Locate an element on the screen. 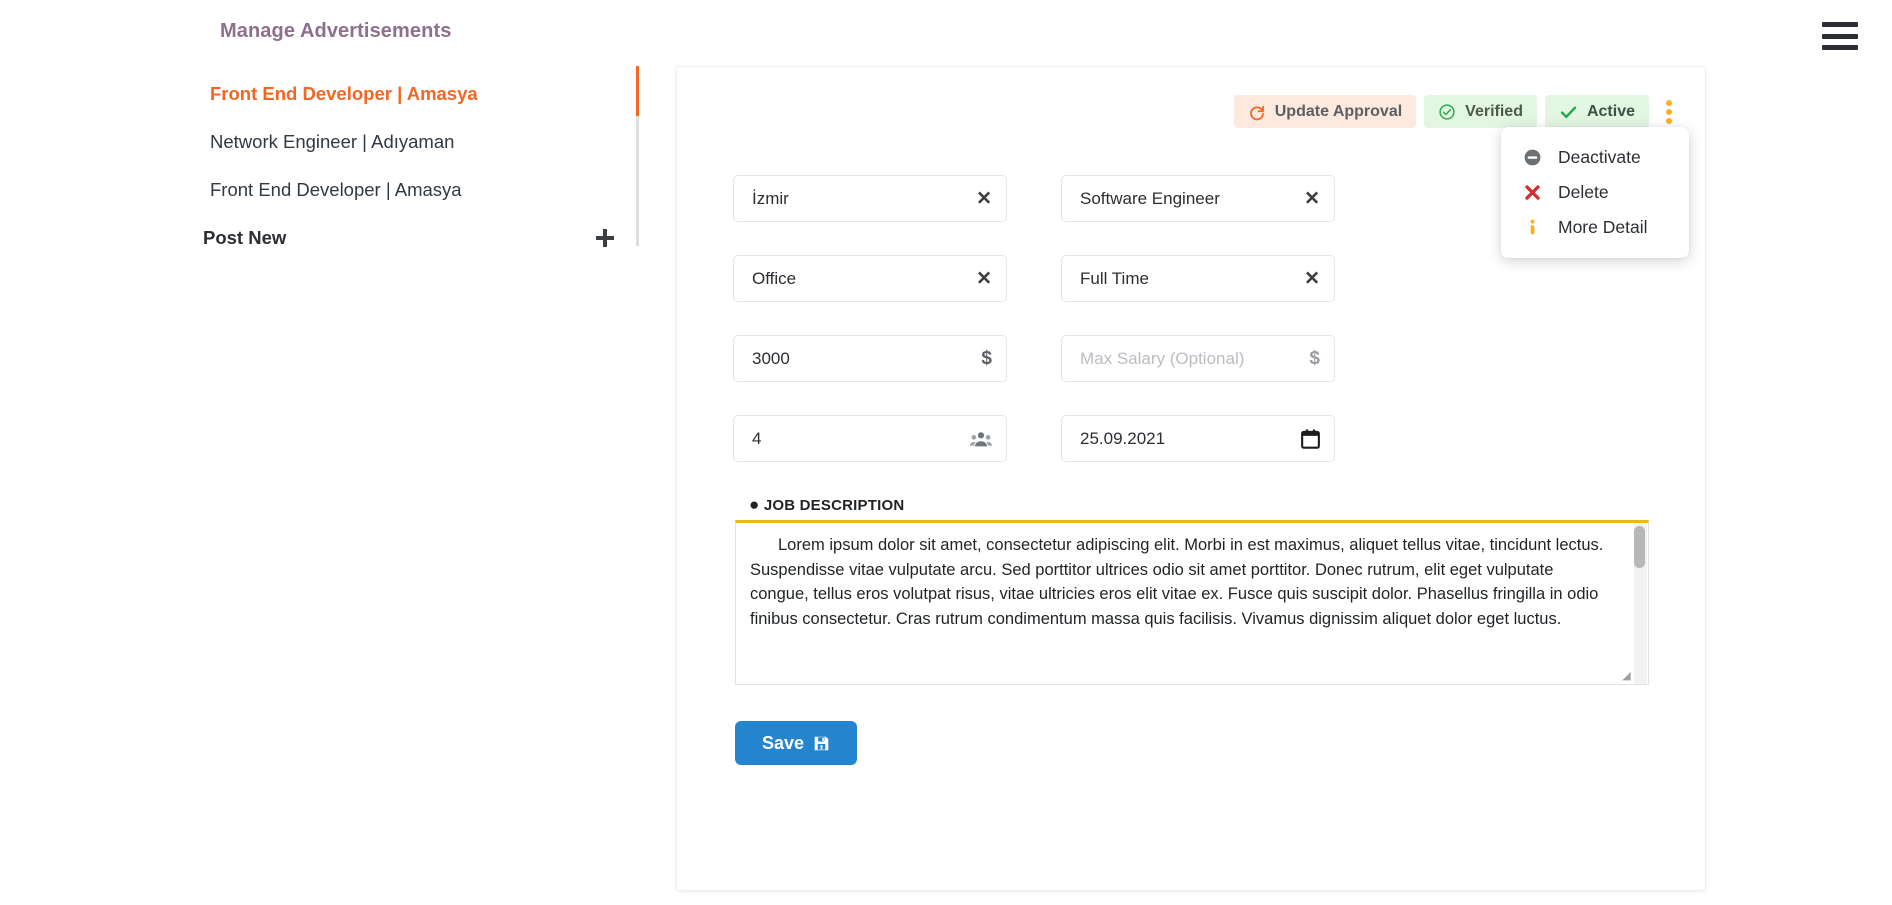 This screenshot has width=1892, height=905. hamburger-menu-icon is located at coordinates (1840, 36).